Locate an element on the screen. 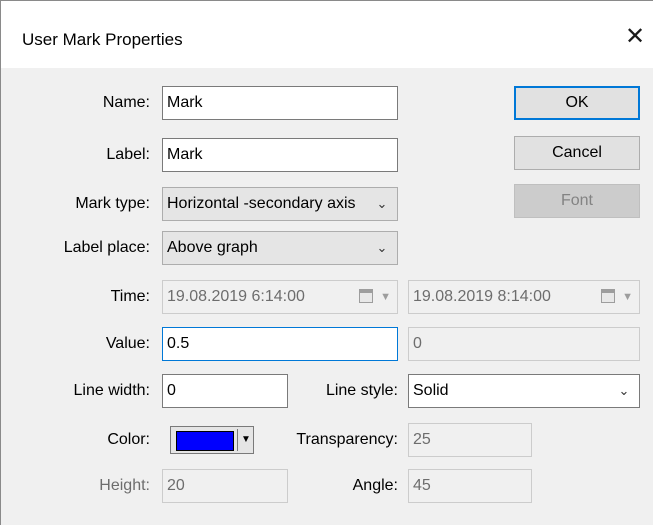 Image resolution: width=653 pixels, height=525 pixels. line-width-input: 0 is located at coordinates (225, 391).